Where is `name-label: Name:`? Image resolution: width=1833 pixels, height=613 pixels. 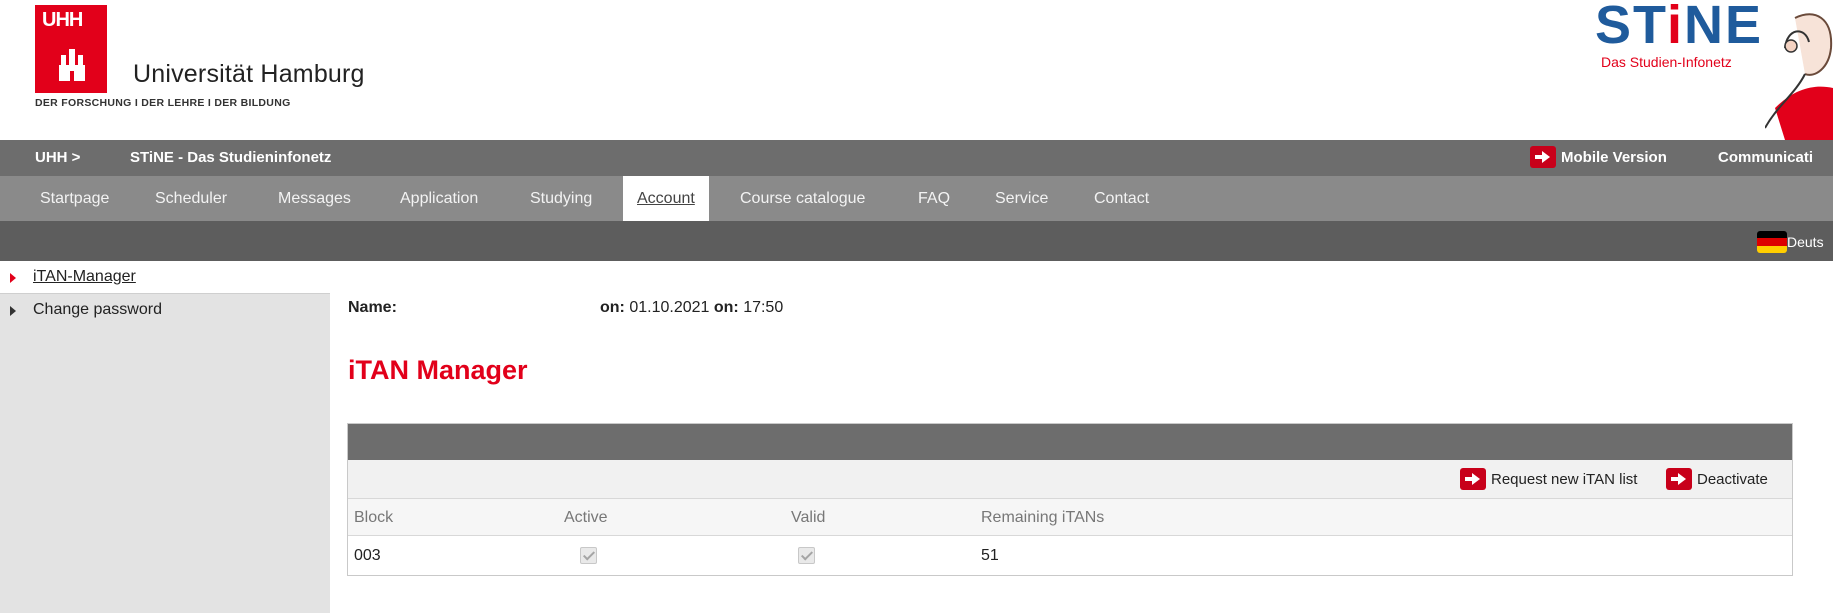 name-label: Name: is located at coordinates (372, 307).